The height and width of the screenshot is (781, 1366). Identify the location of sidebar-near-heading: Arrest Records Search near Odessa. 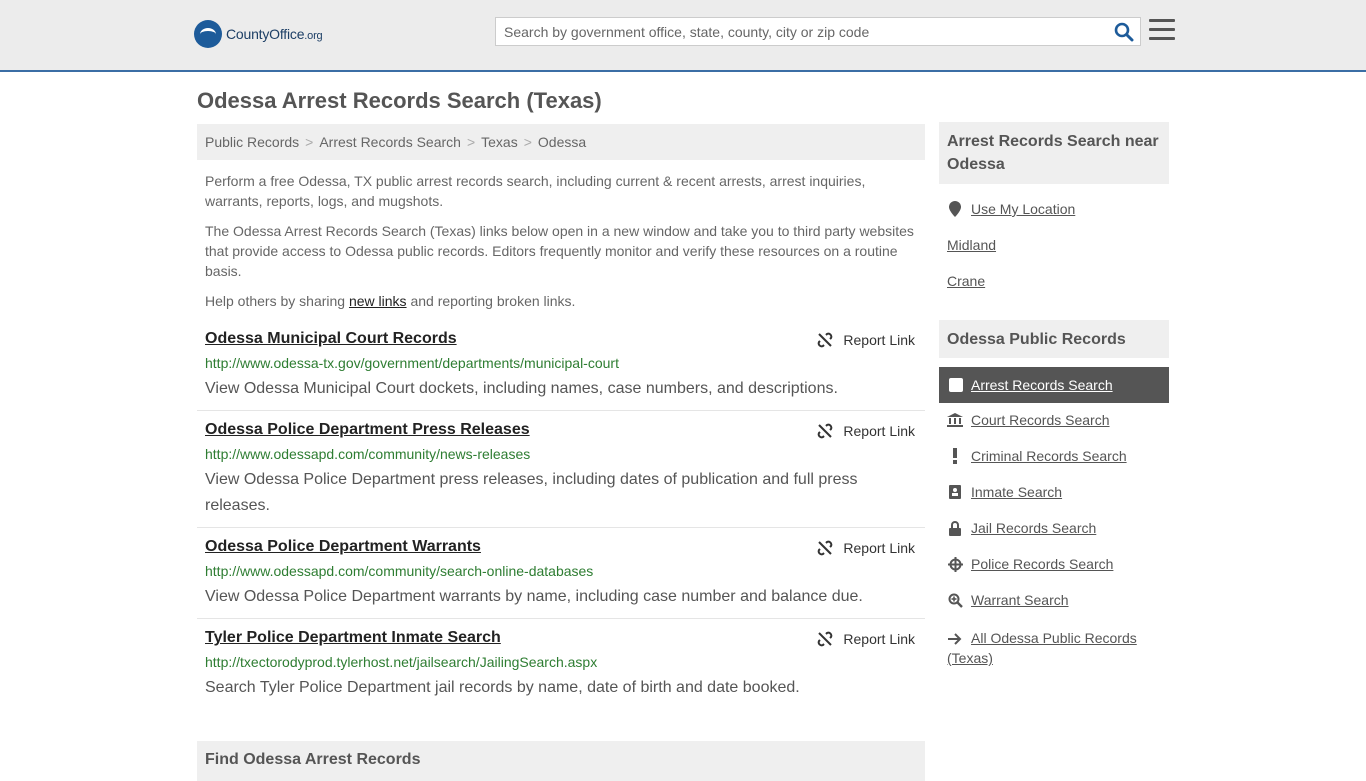
(1054, 153).